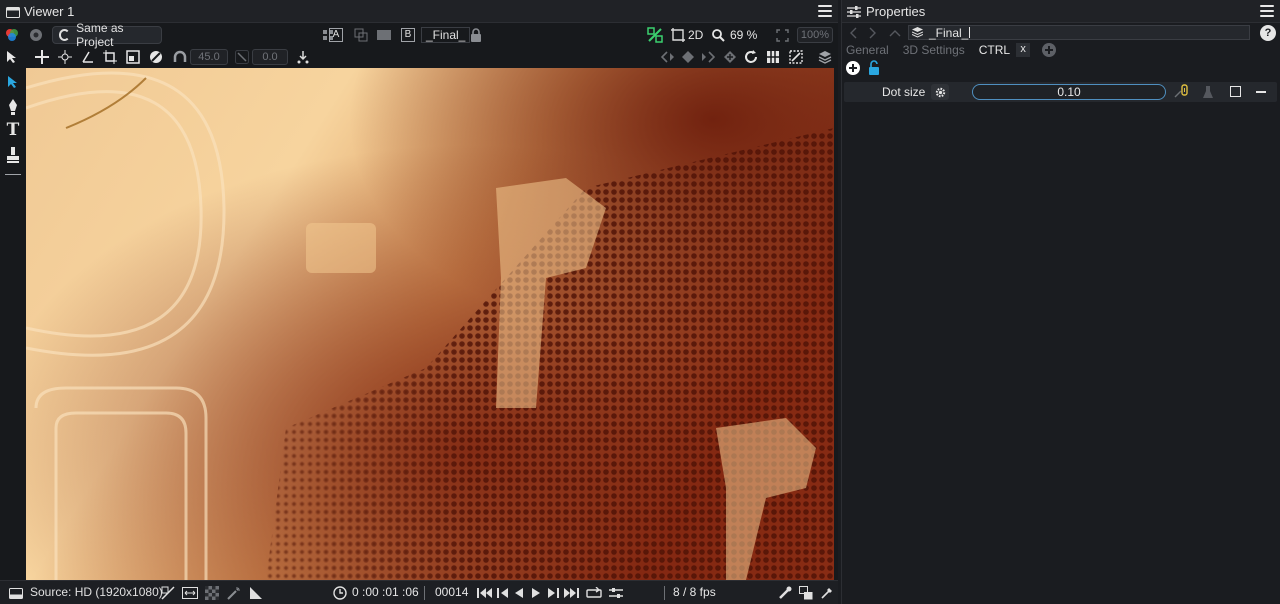 This screenshot has height=604, width=1280. Describe the element at coordinates (256, 593) in the screenshot. I see `ramp-icon` at that location.